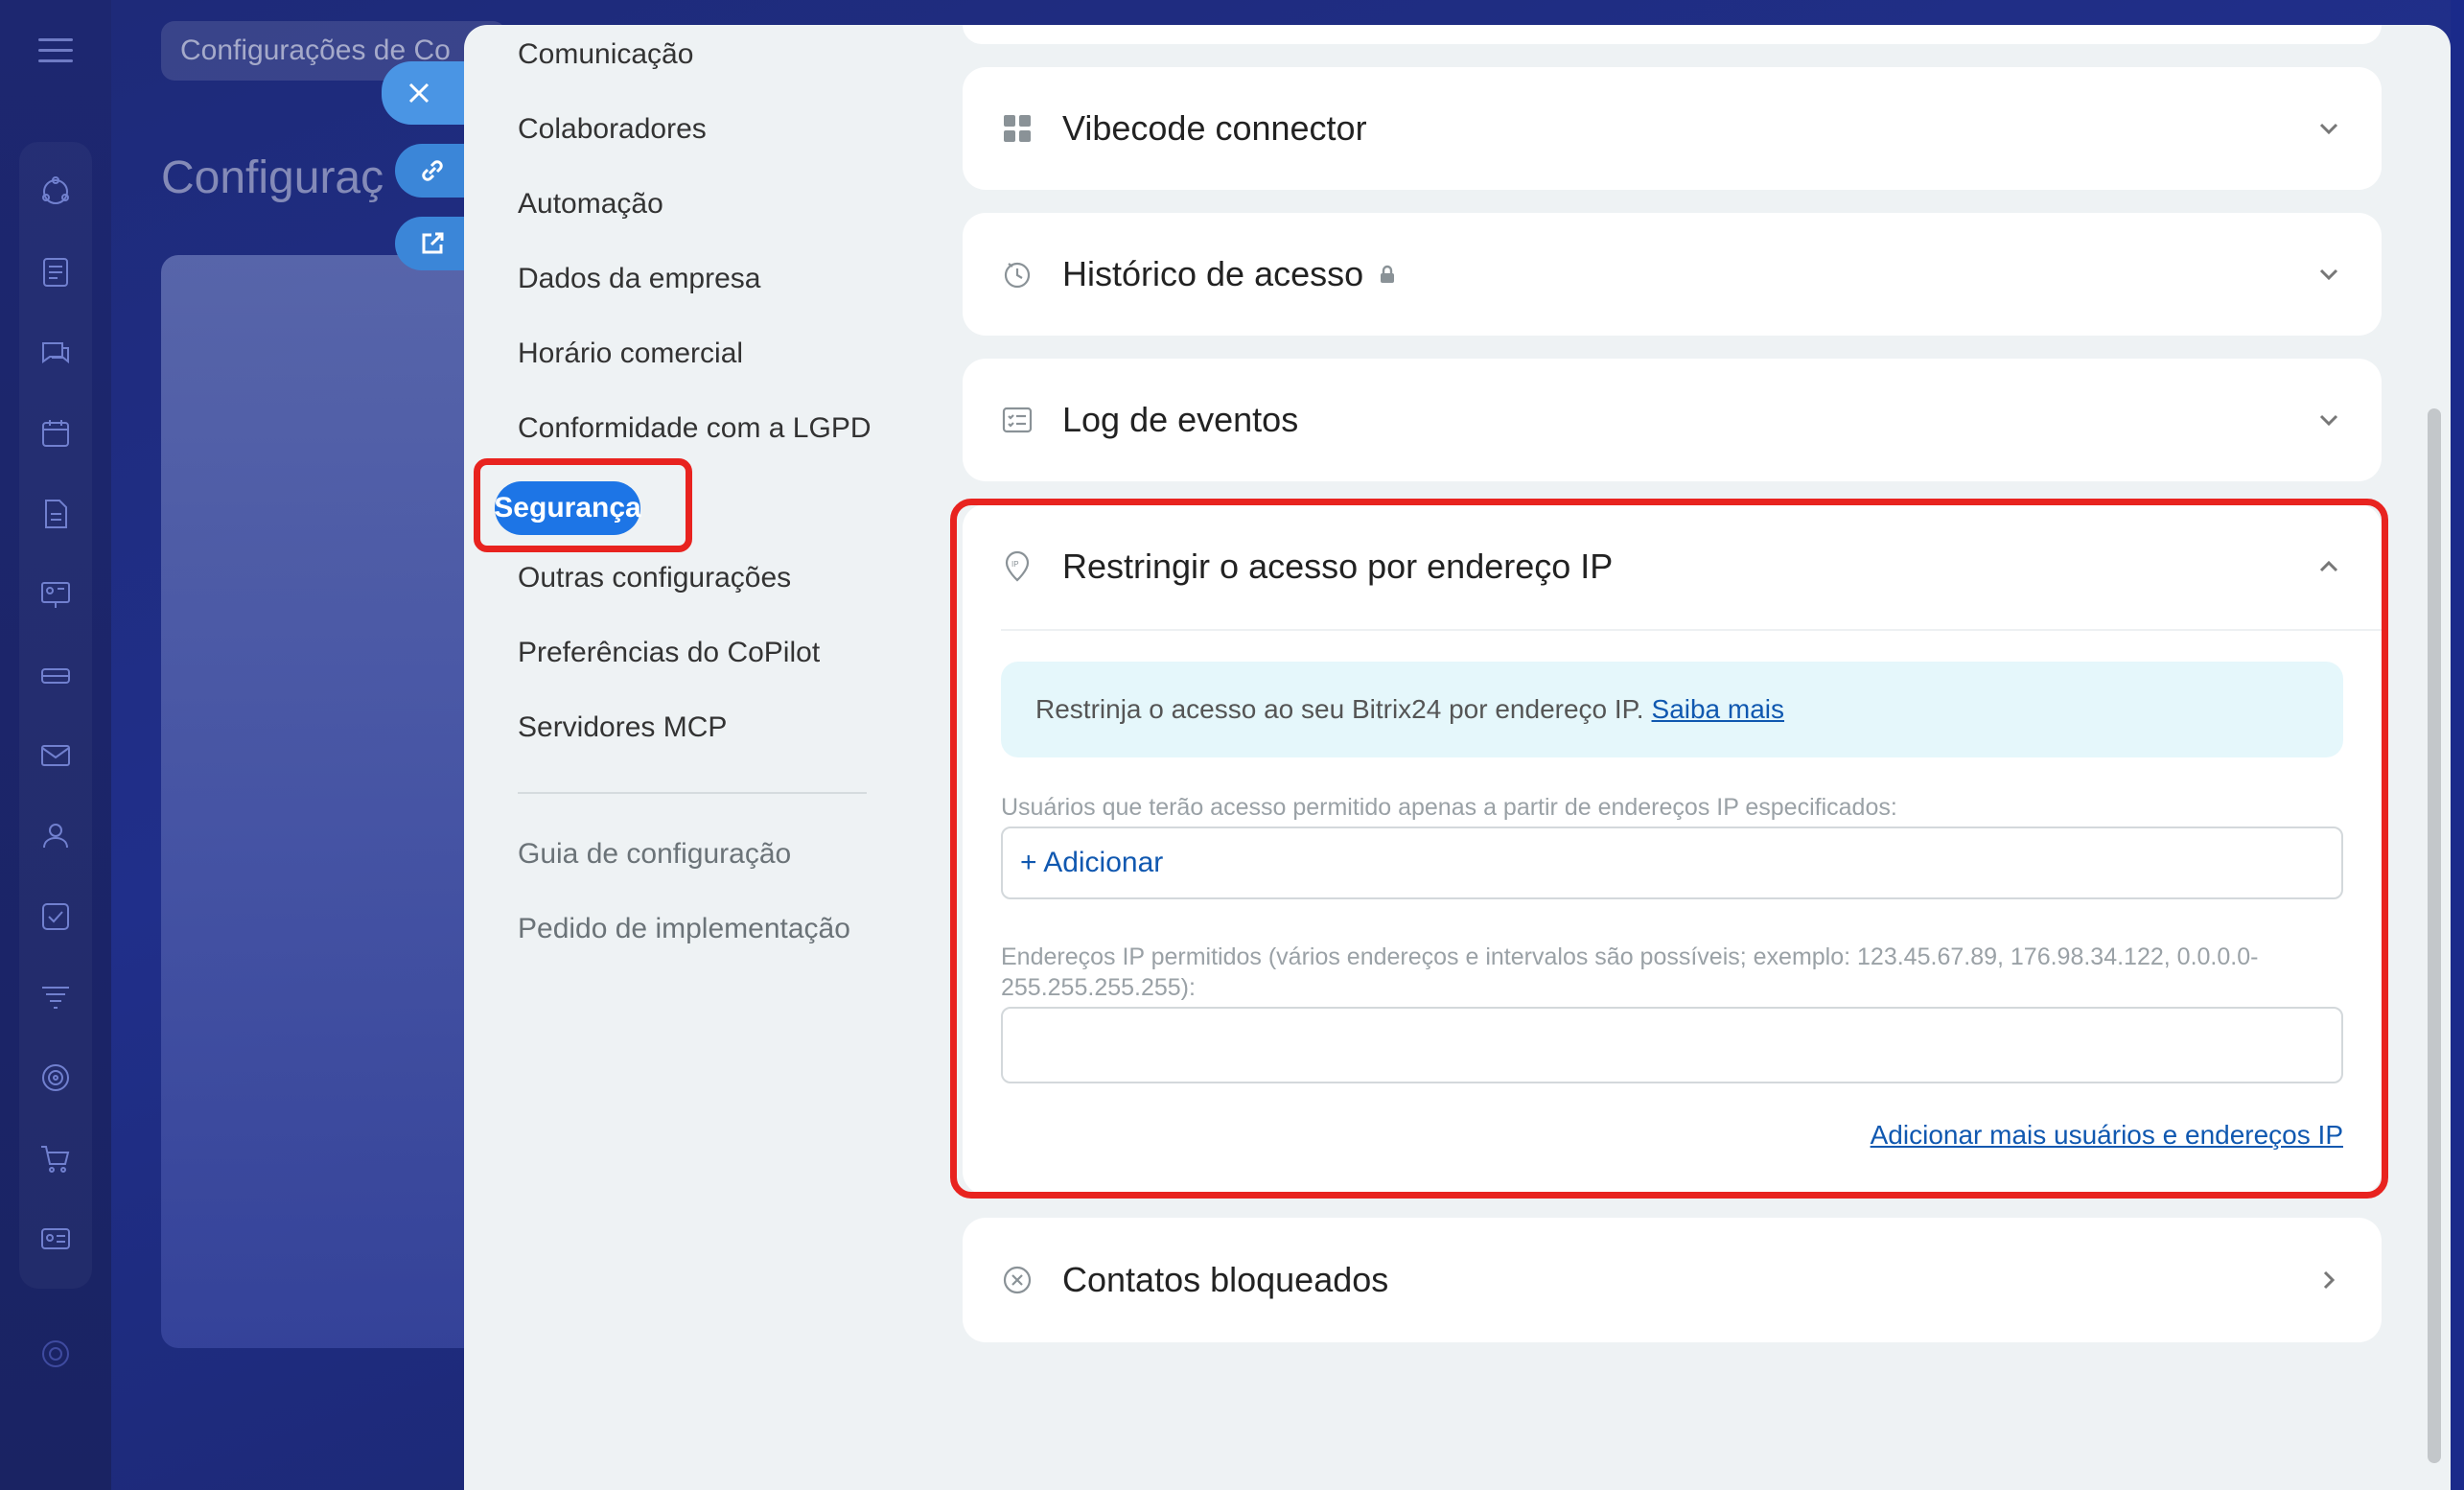 The image size is (2464, 1490). What do you see at coordinates (1018, 1280) in the screenshot?
I see `blocked-icon` at bounding box center [1018, 1280].